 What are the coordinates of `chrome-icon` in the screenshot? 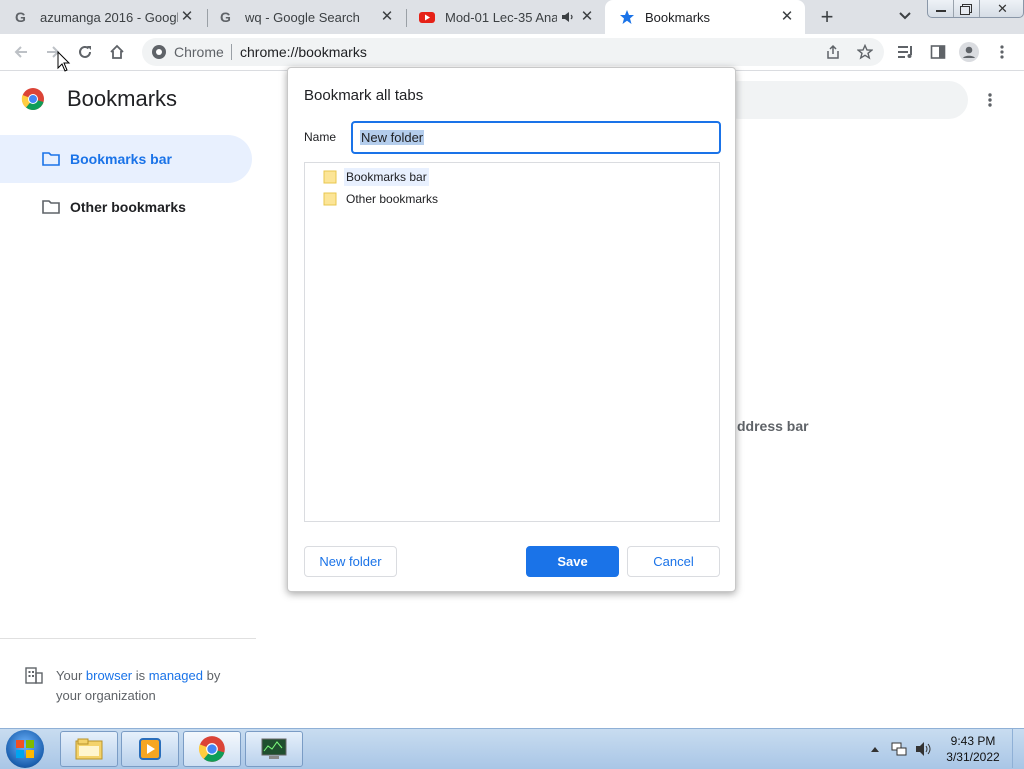 It's located at (159, 52).